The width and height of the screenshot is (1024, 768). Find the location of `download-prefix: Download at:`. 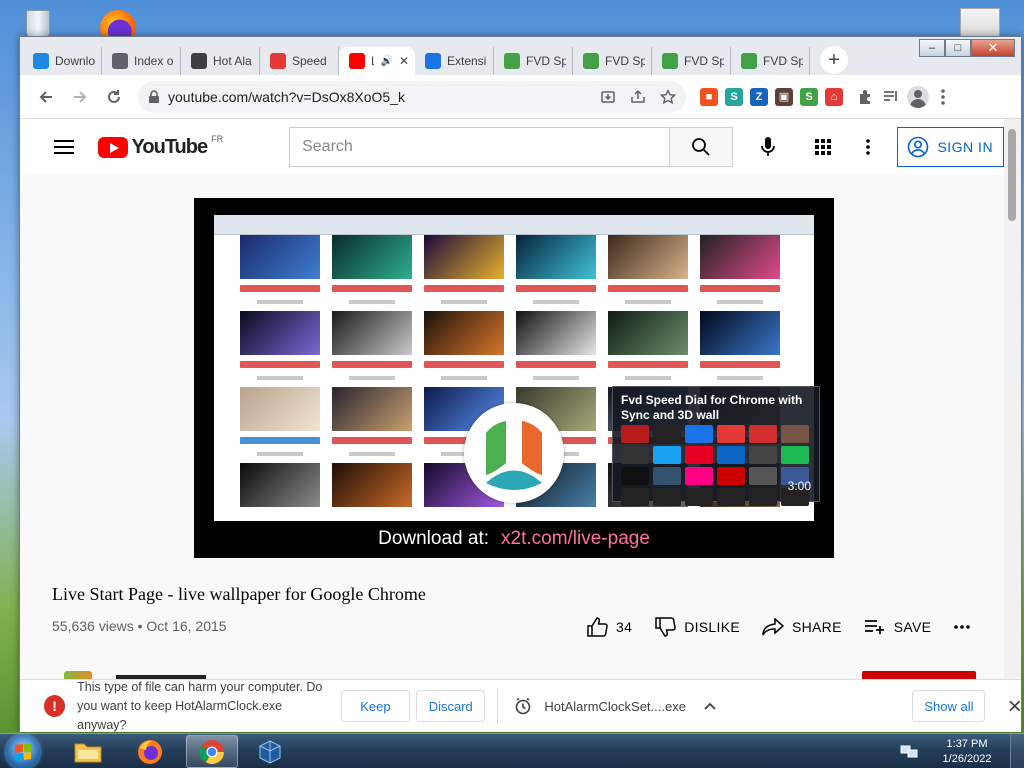

download-prefix: Download at: is located at coordinates (433, 538).